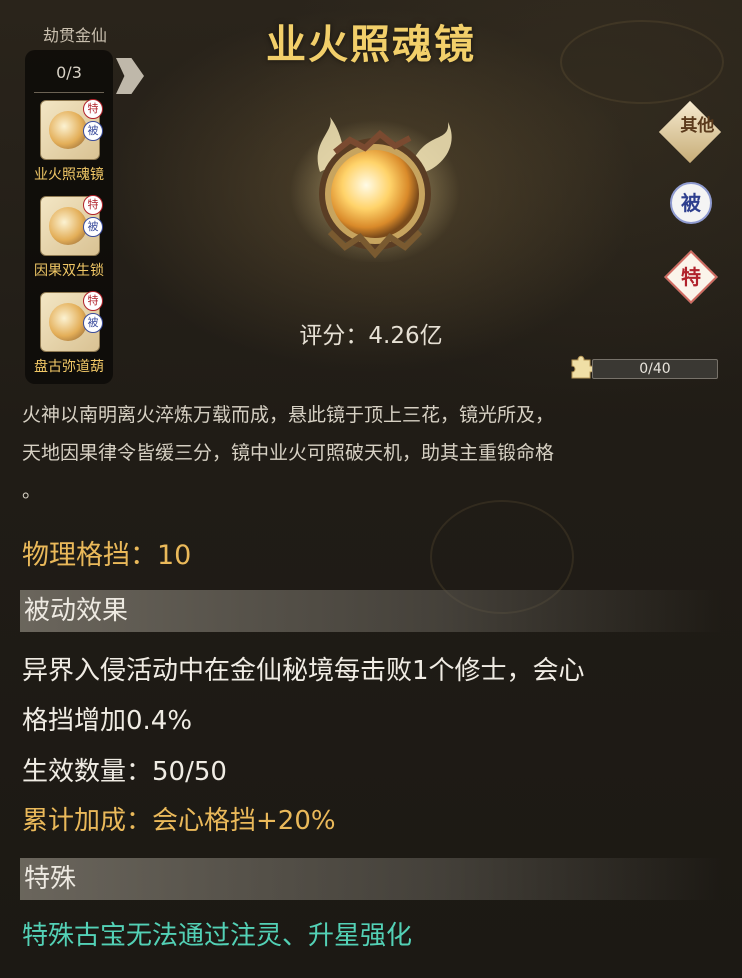  What do you see at coordinates (371, 611) in the screenshot?
I see `passive-section-header: 被动效果` at bounding box center [371, 611].